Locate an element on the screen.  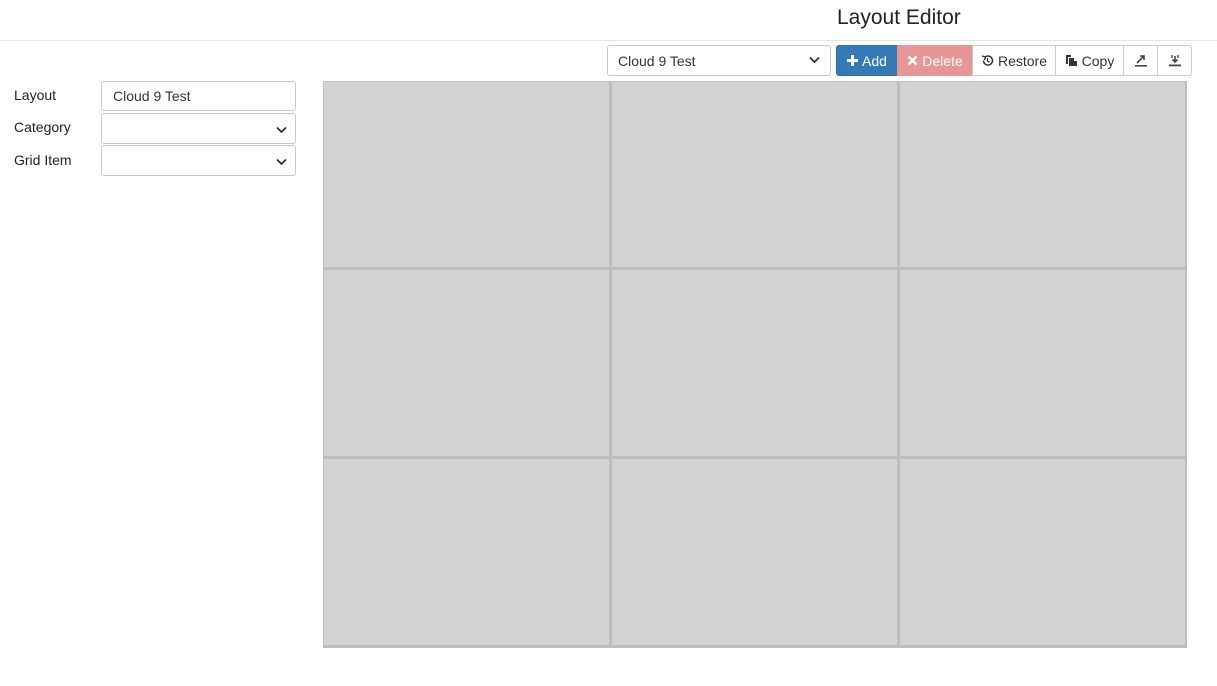
layout-select: Cloud 9 Test is located at coordinates (719, 60).